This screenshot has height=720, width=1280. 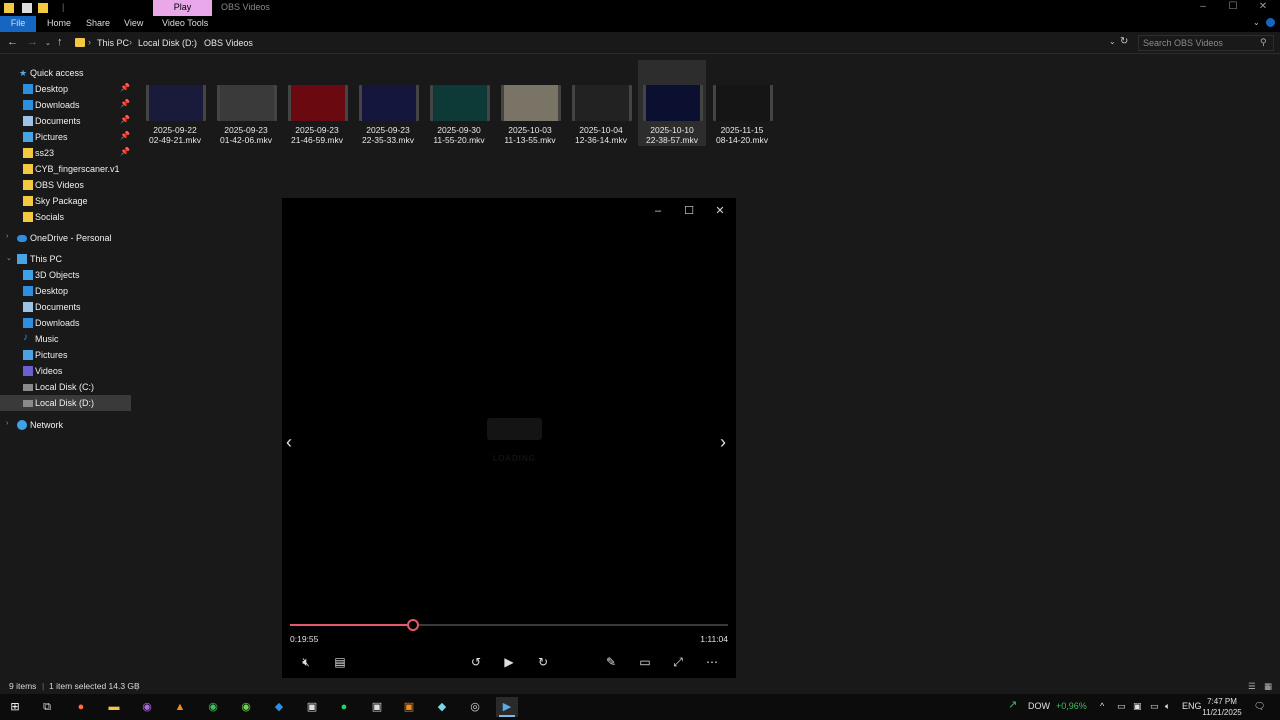 I want to click on address-dropdown-icon: ⌄, so click(x=1112, y=41).